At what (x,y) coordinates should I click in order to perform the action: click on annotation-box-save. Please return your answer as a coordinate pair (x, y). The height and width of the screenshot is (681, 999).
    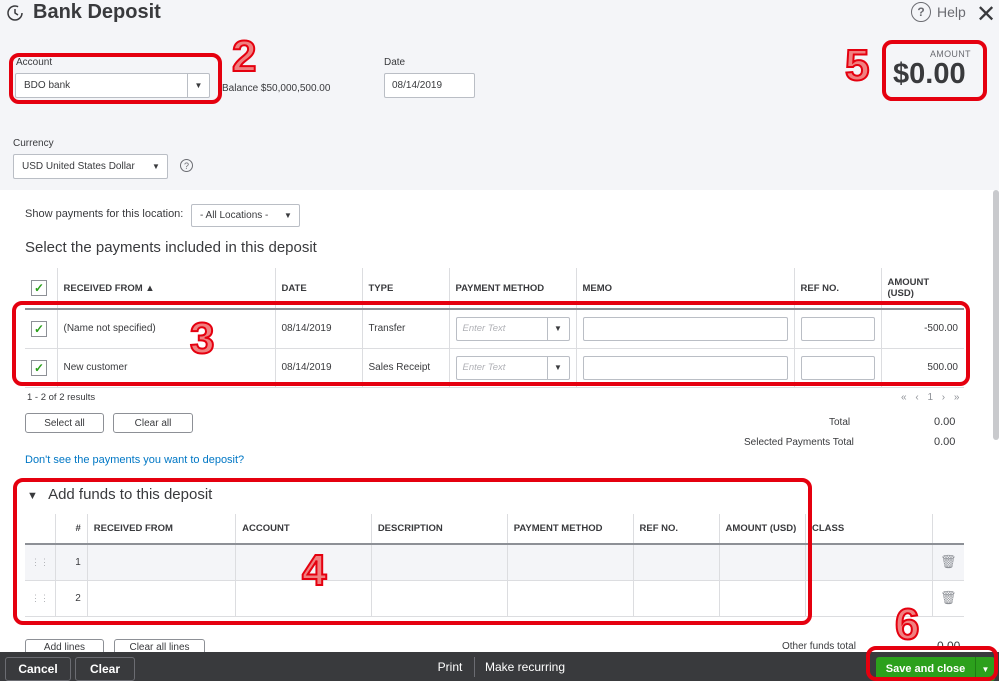
    Looking at the image, I should click on (932, 663).